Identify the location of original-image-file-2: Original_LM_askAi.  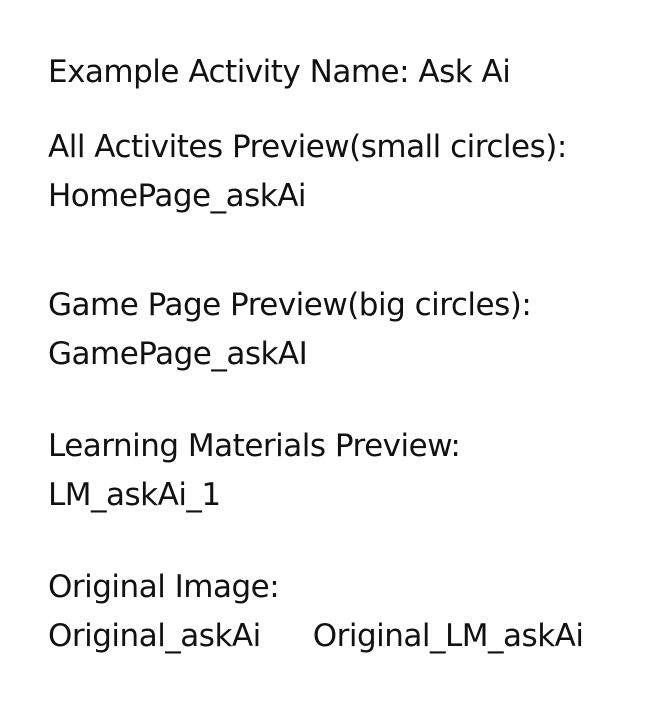
(448, 636).